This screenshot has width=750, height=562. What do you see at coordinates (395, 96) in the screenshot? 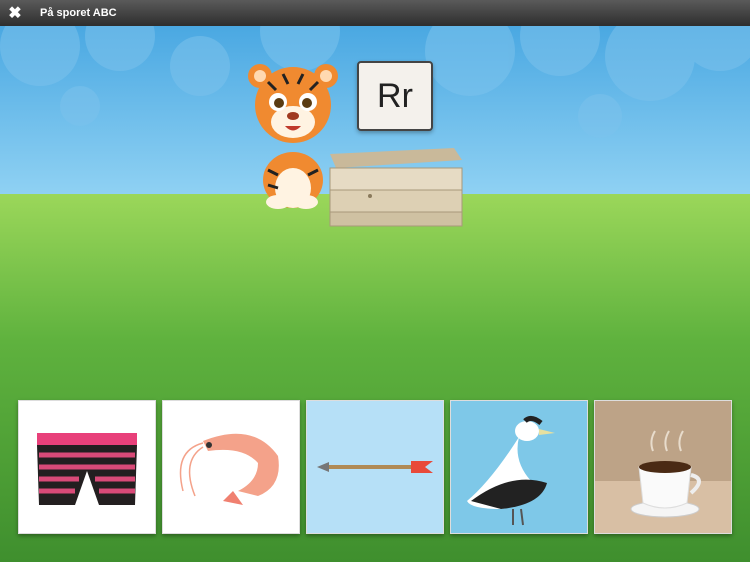
I see `letter-card: Rr` at bounding box center [395, 96].